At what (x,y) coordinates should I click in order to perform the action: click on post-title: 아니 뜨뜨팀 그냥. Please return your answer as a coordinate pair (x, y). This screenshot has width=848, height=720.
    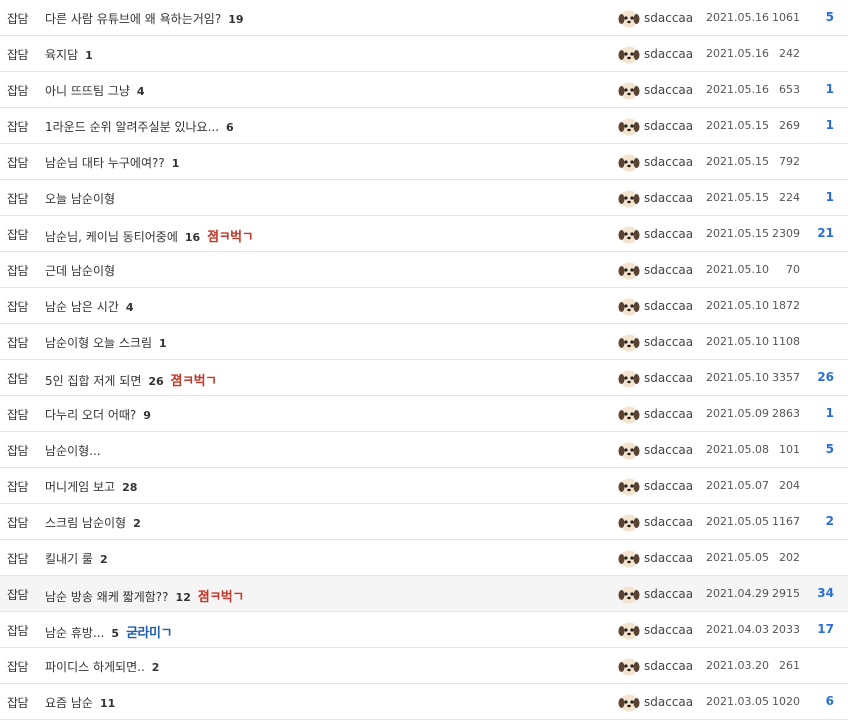
    Looking at the image, I should click on (87, 91).